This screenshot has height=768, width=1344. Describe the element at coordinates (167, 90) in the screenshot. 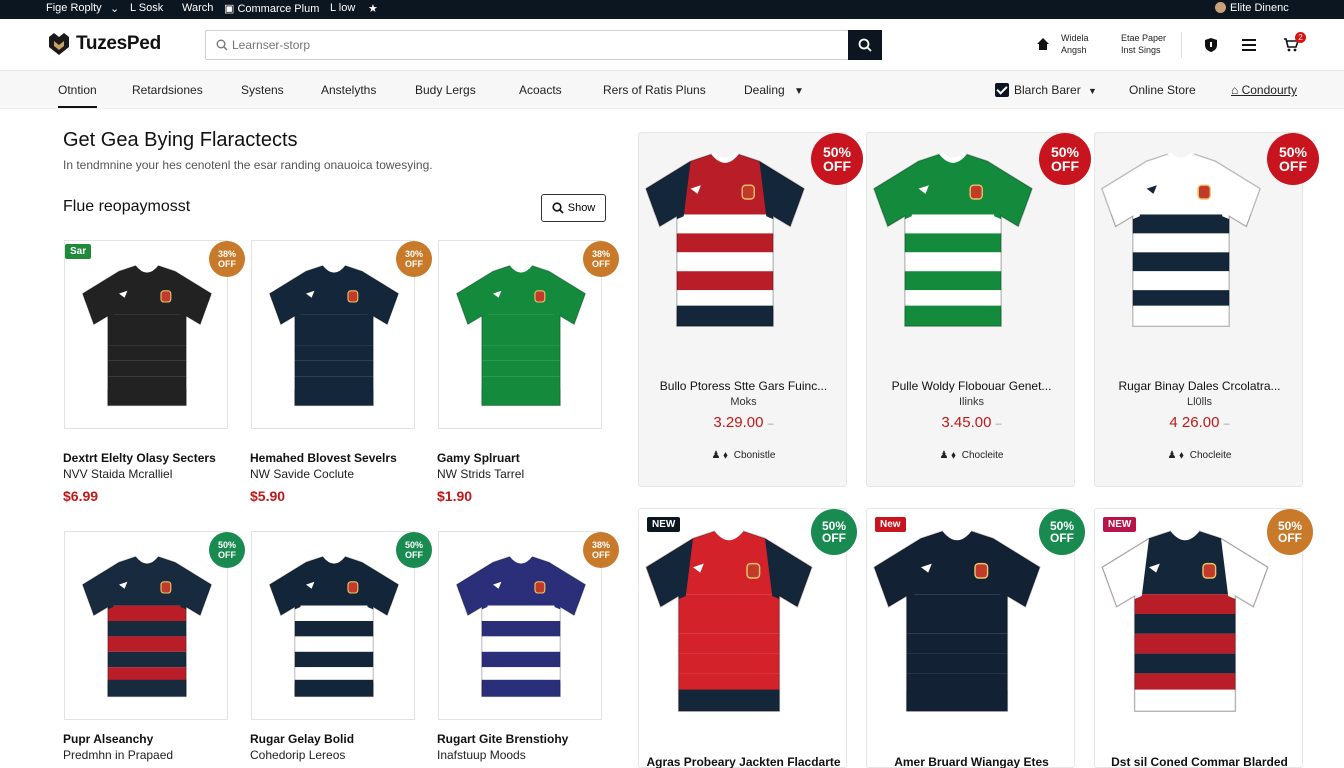

I see `nav-item-1: Retardsiones` at that location.